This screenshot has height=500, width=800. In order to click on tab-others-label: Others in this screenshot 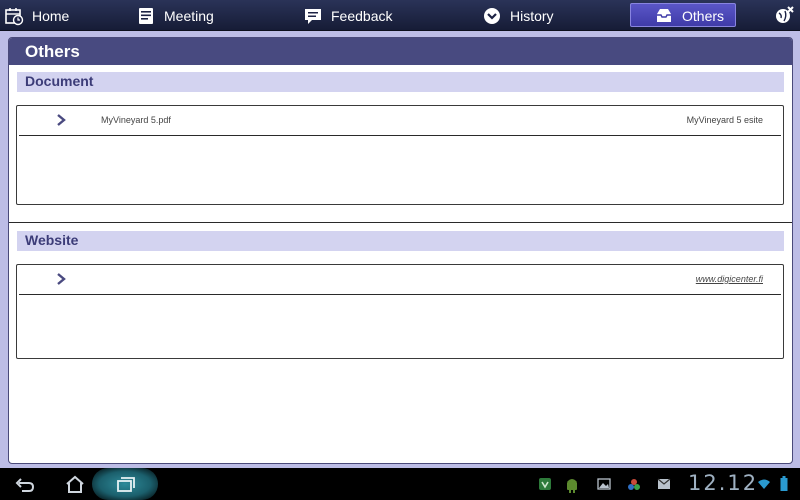, I will do `click(703, 15)`.